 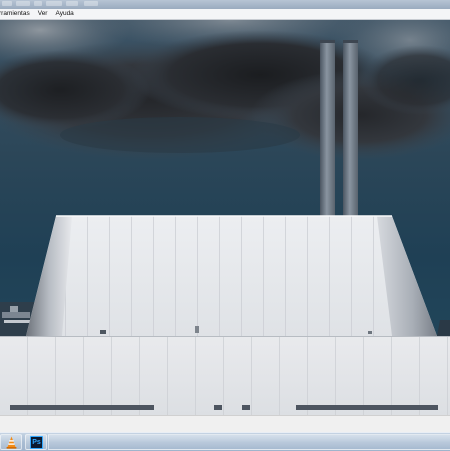 What do you see at coordinates (64, 14) in the screenshot?
I see `menu-ayuda: Ayuda` at bounding box center [64, 14].